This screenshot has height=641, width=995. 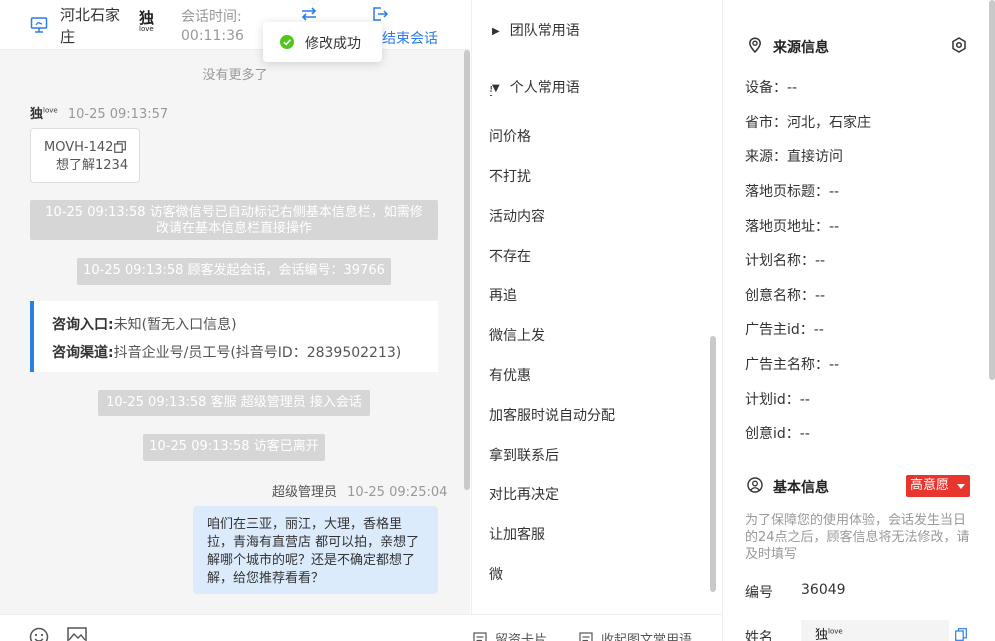 What do you see at coordinates (380, 14) in the screenshot?
I see `exit-icon` at bounding box center [380, 14].